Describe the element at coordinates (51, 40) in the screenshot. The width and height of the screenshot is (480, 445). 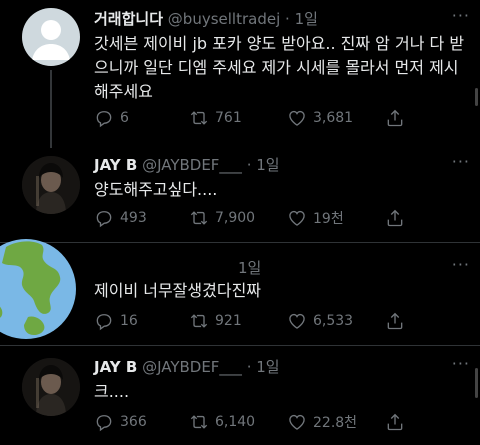
I see `default-profile-icon` at that location.